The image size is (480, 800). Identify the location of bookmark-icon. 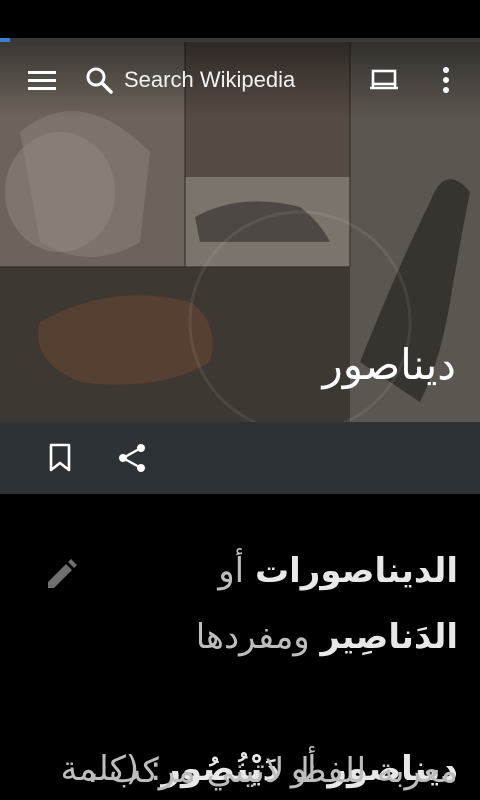
(60, 457).